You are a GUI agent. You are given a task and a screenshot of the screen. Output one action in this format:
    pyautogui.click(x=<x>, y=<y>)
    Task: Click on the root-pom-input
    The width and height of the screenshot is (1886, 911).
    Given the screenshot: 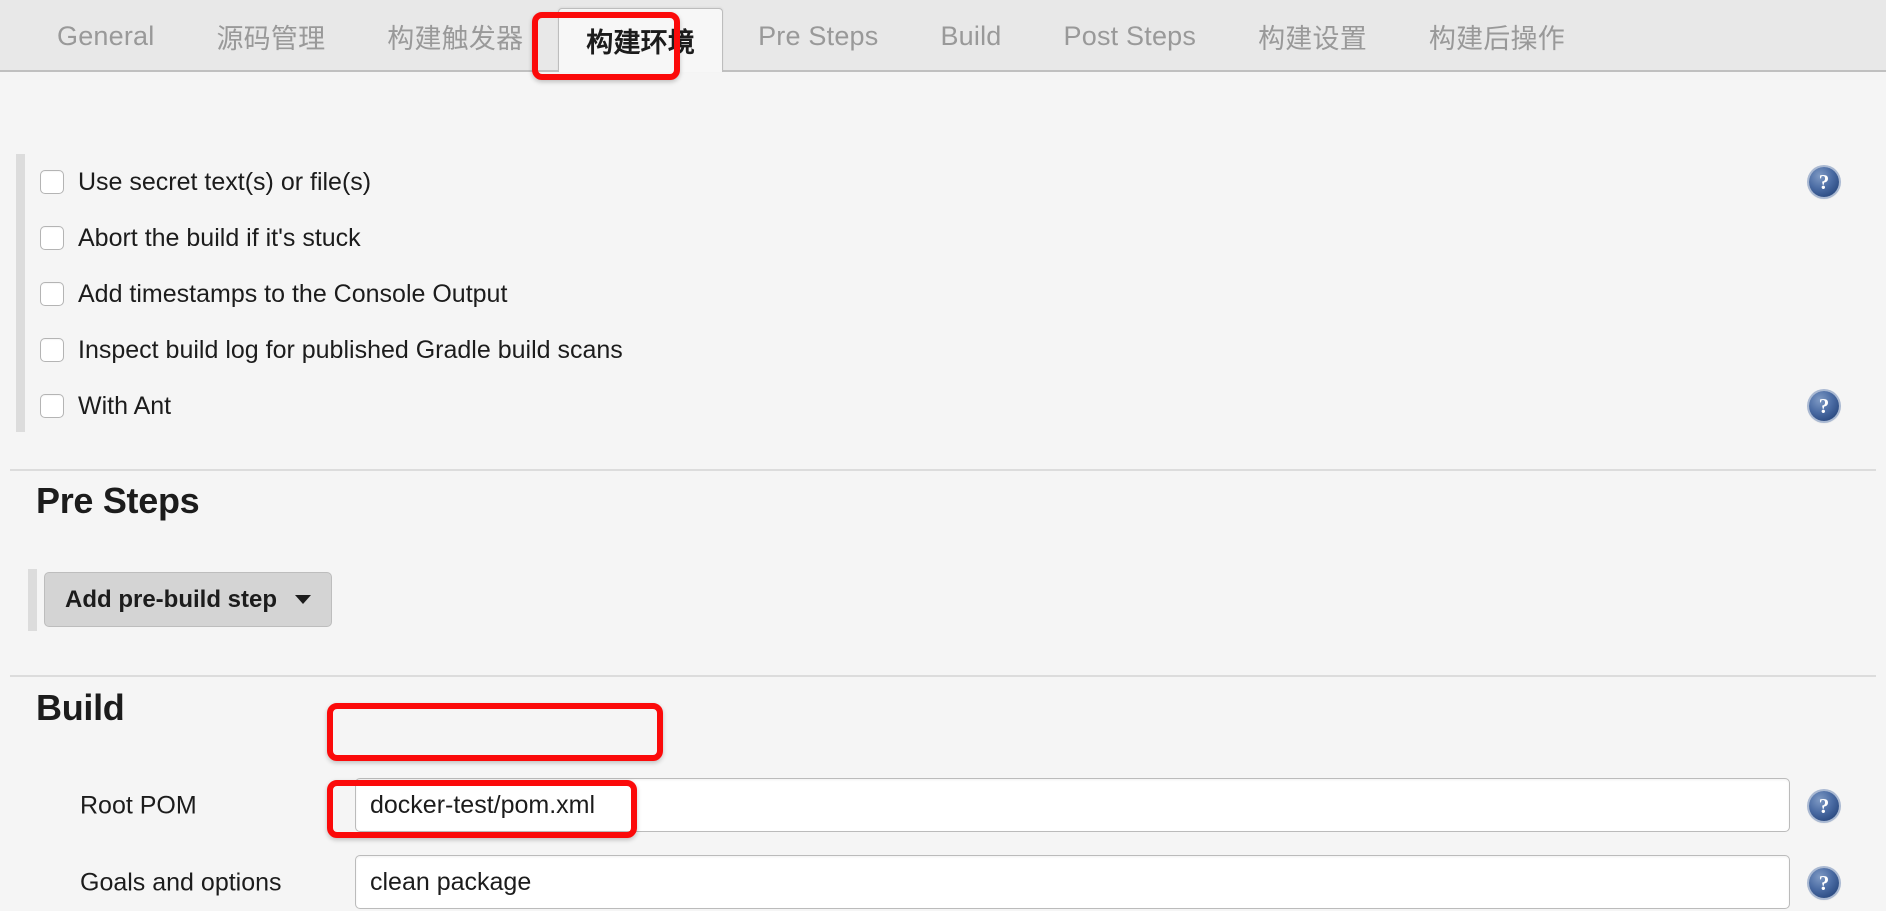 What is the action you would take?
    pyautogui.click(x=1072, y=805)
    